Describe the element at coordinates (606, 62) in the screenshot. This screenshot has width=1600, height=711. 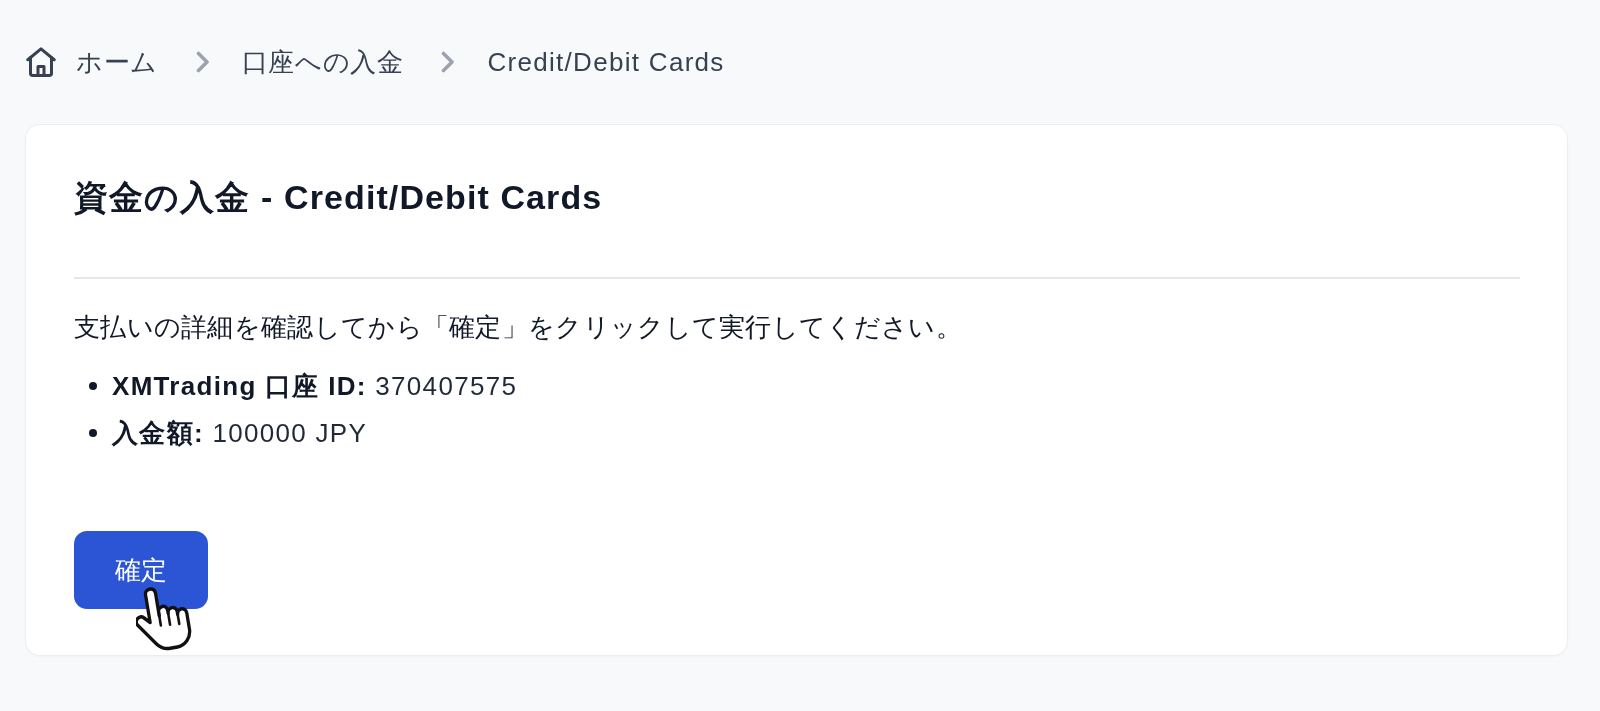
I see `current-page-label: Credit/Debit Cards` at that location.